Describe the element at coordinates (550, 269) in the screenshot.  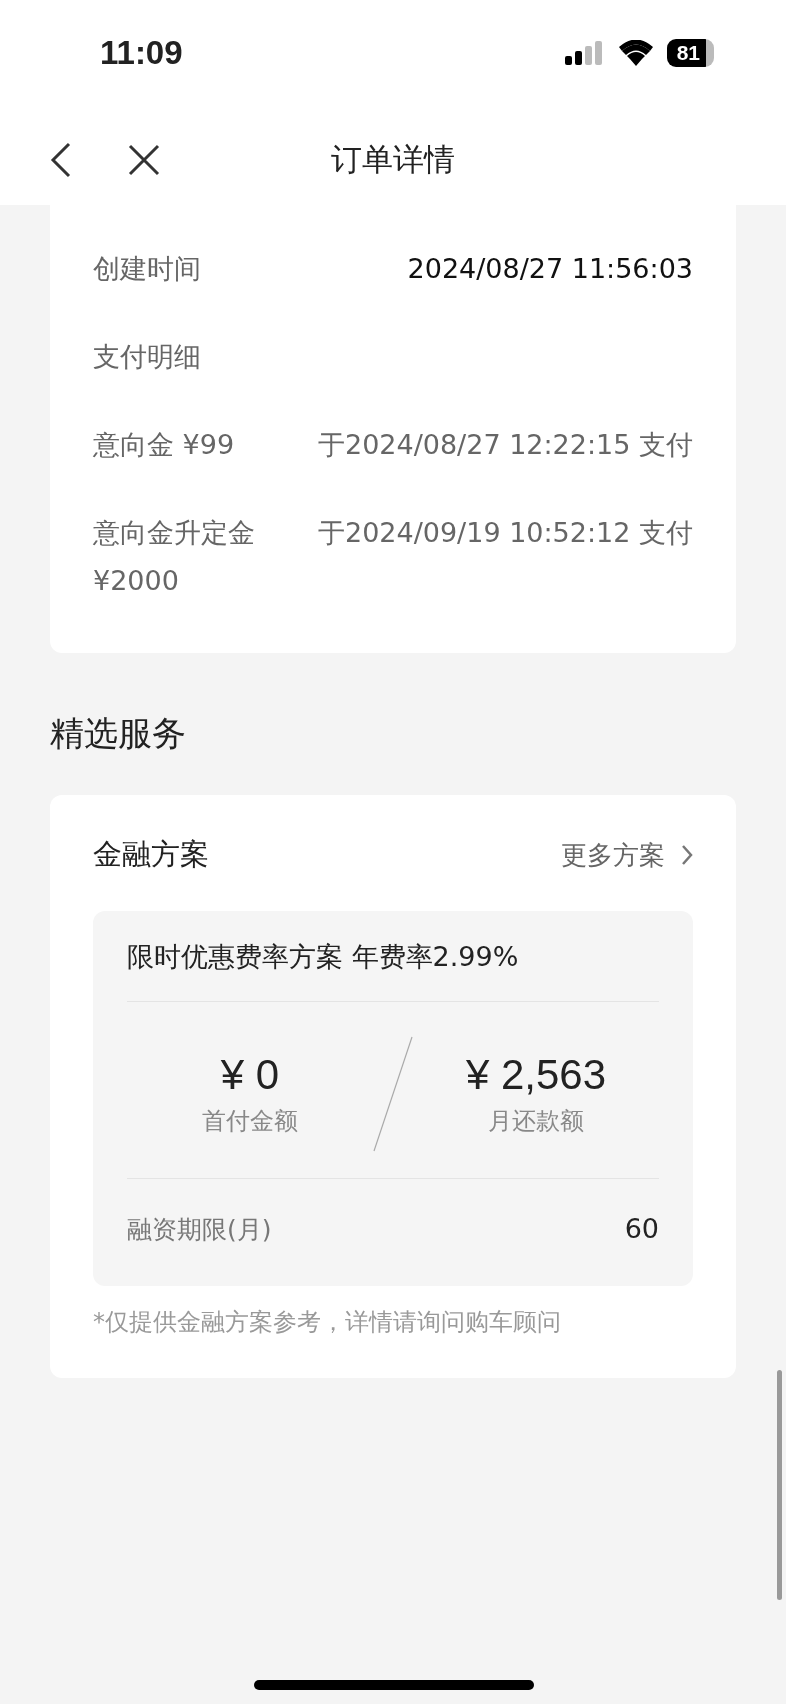
I see `field-value: 2024/08/27 11:56:03` at that location.